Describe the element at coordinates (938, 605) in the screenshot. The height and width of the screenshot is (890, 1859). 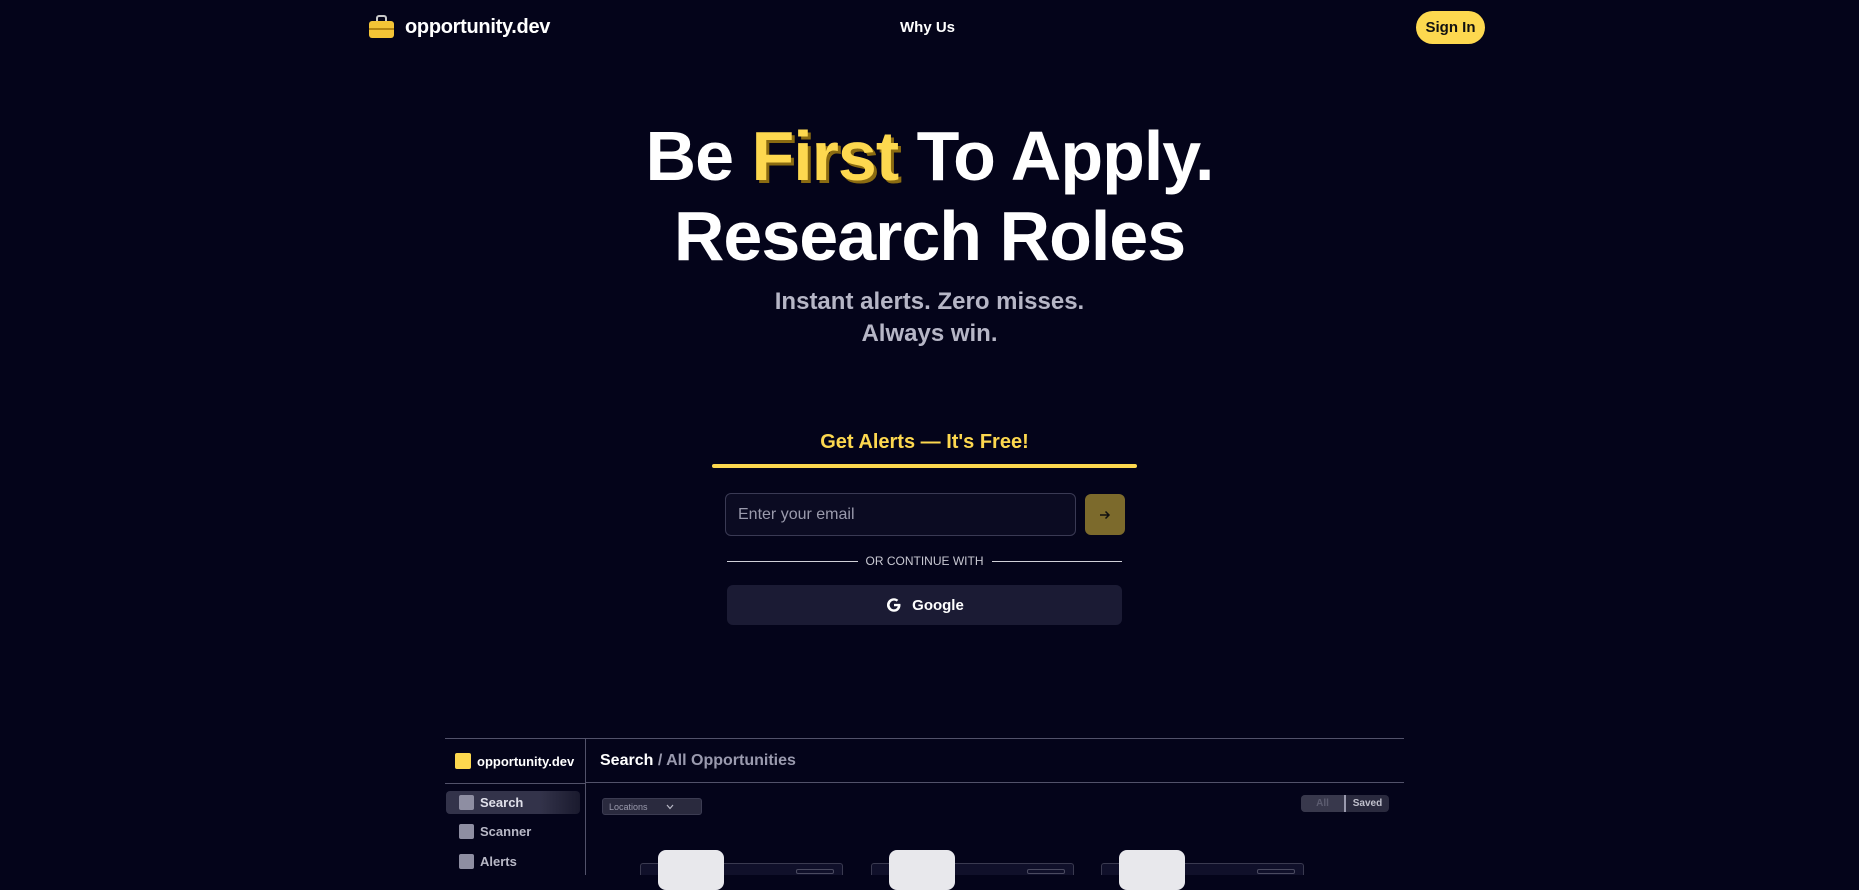
I see `google-button-label: Google` at that location.